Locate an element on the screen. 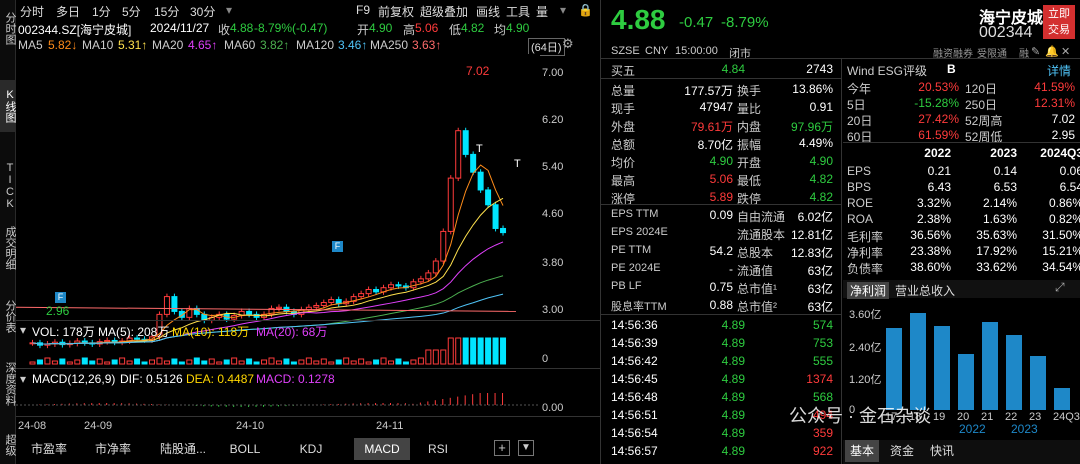 This screenshot has width=1080, height=464. tick-volume: 359 is located at coordinates (822, 433).